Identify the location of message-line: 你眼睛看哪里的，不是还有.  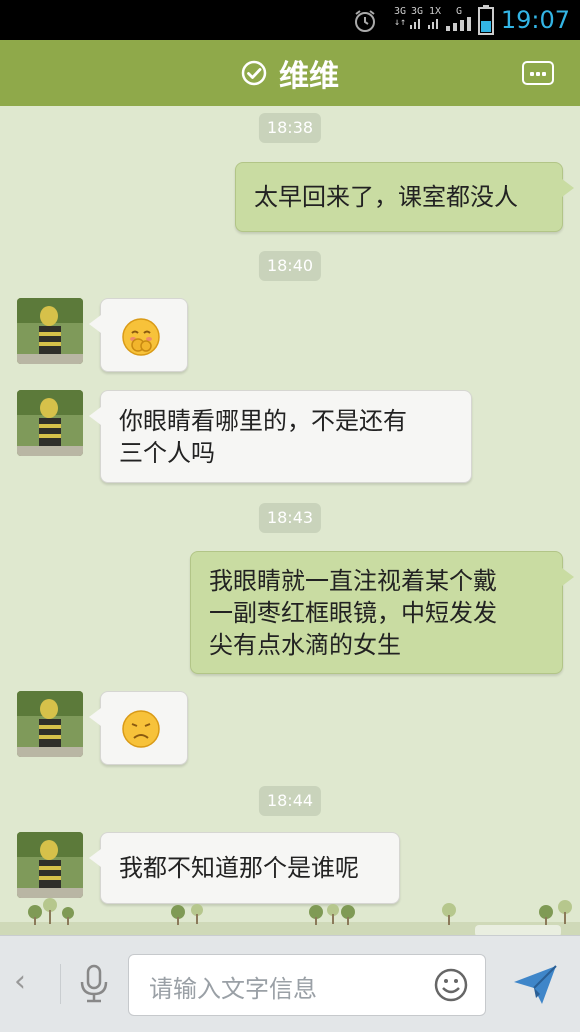
(263, 421).